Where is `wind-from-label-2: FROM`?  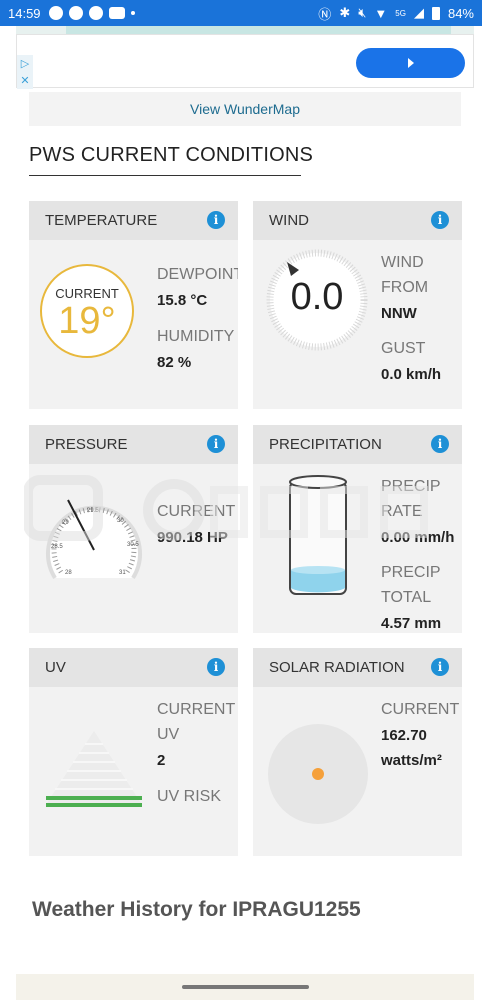
wind-from-label-2: FROM is located at coordinates (405, 287).